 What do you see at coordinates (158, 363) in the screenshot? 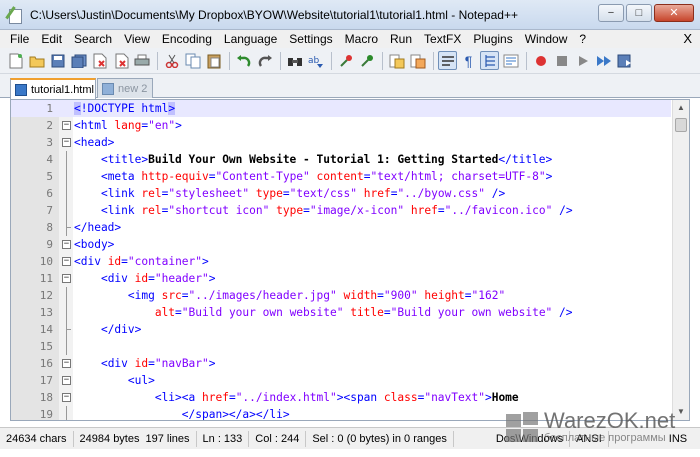
I see `code-text: <div id="navBar">` at bounding box center [158, 363].